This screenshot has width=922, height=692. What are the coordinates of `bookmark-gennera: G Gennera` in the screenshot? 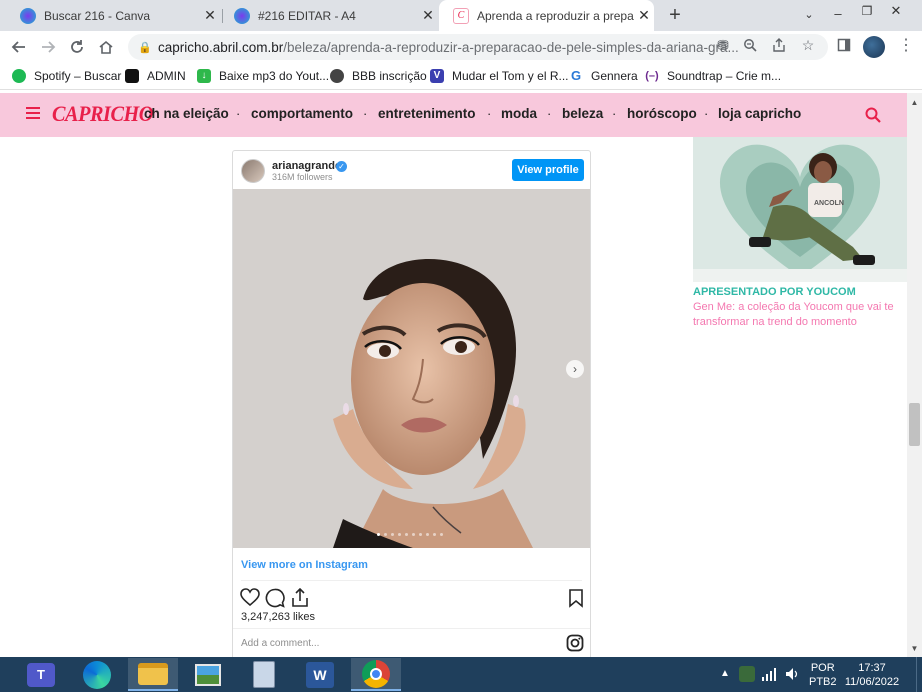 It's located at (603, 76).